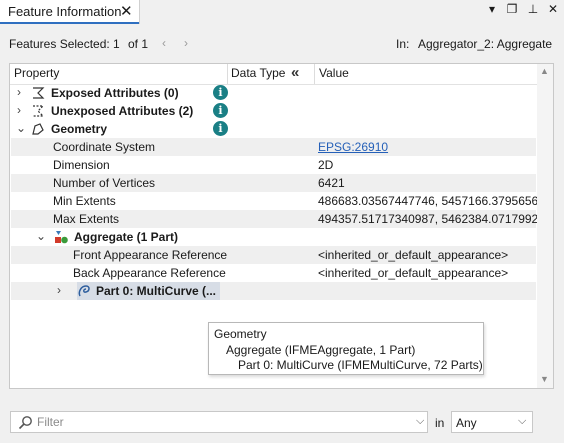 The width and height of the screenshot is (564, 443). I want to click on unexposed-attributes-icon, so click(39, 111).